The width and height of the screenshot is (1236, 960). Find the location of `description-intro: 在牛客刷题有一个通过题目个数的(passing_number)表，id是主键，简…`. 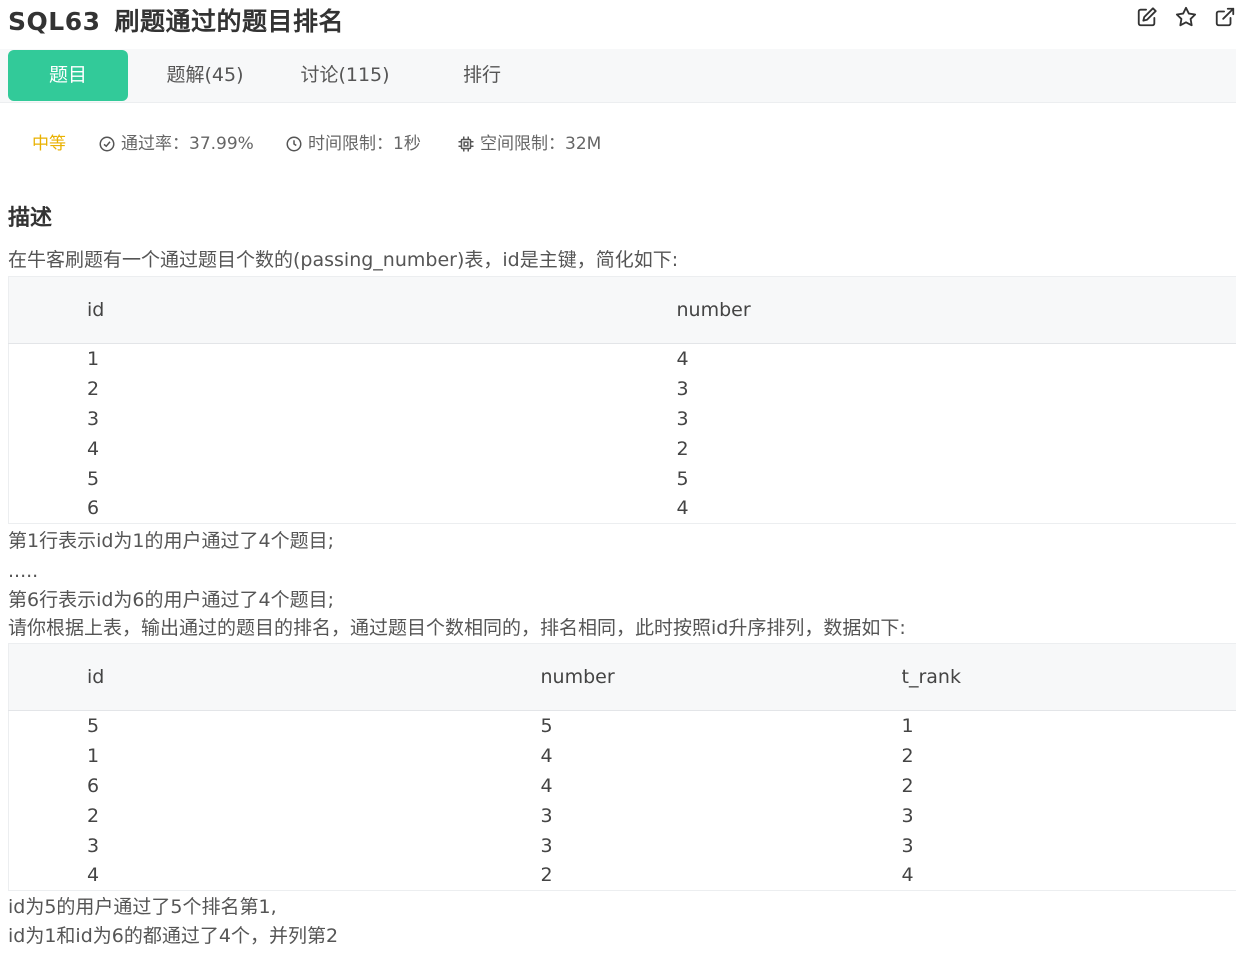

description-intro: 在牛客刷题有一个通过题目个数的(passing_number)表，id是主键，简… is located at coordinates (343, 260).